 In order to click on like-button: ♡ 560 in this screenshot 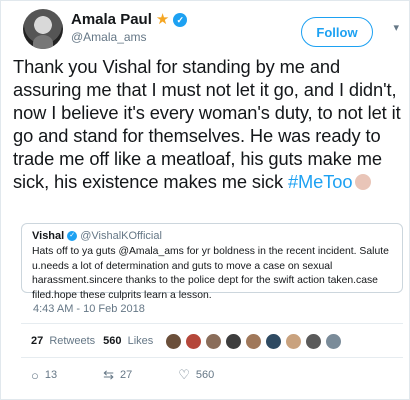, I will do `click(196, 375)`.